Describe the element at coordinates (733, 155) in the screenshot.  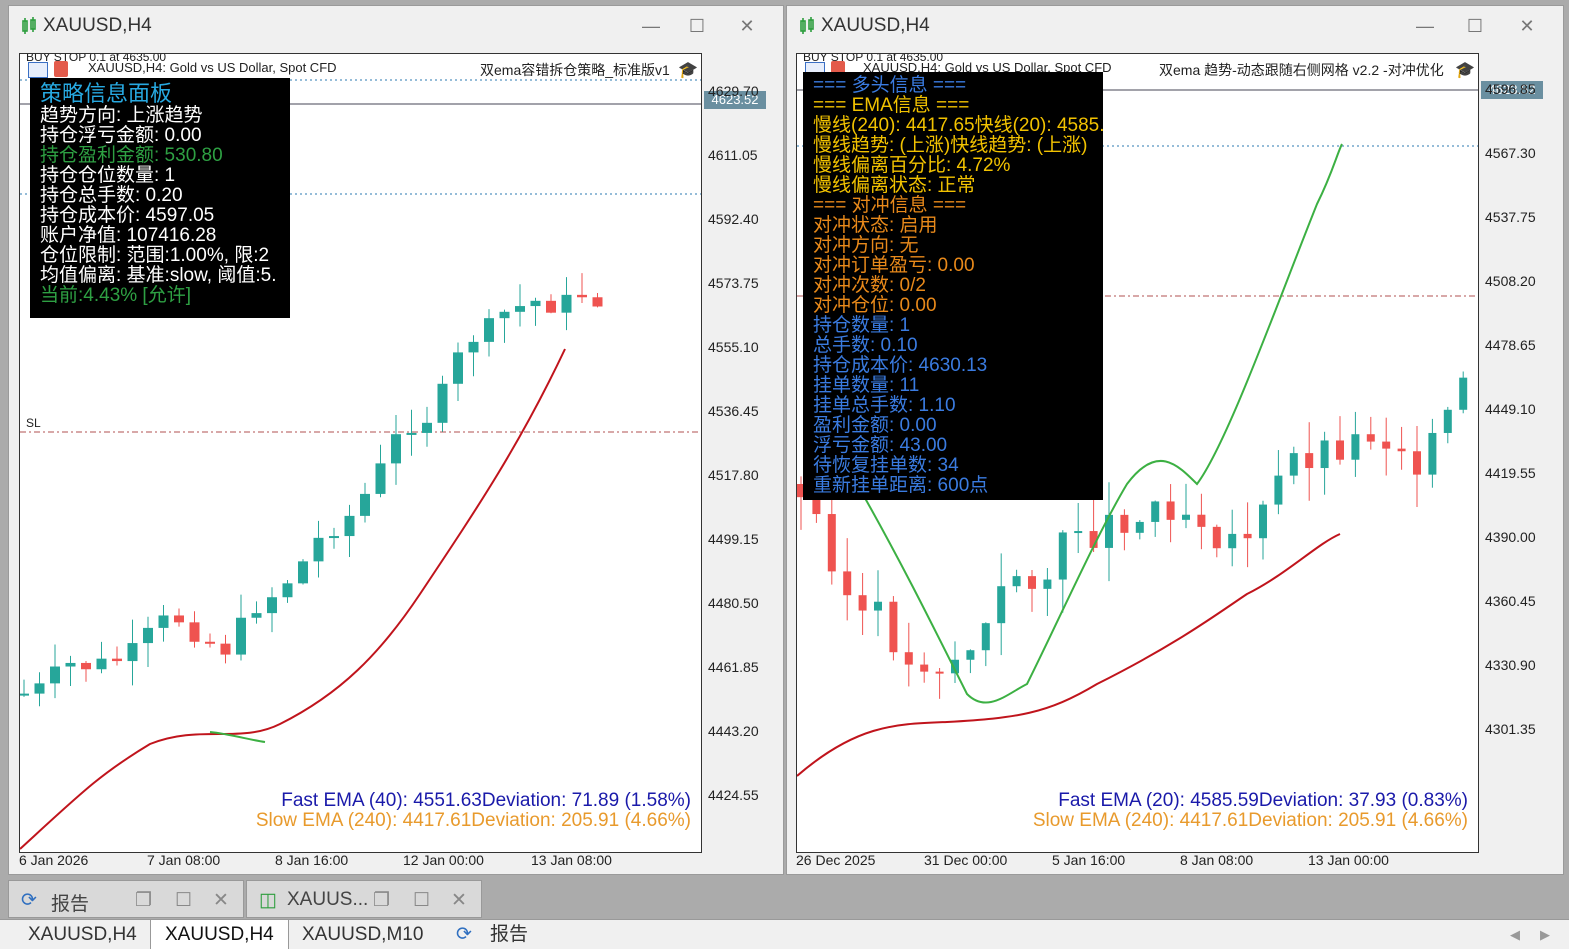
I see `price-tick-label: 4611.05` at that location.